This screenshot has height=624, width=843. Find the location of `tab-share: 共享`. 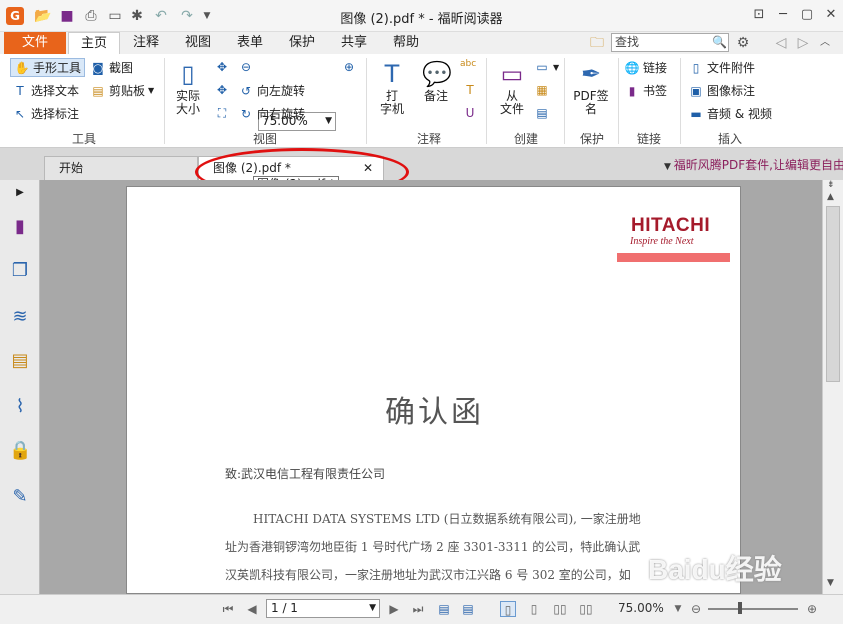

tab-share: 共享 is located at coordinates (354, 43).